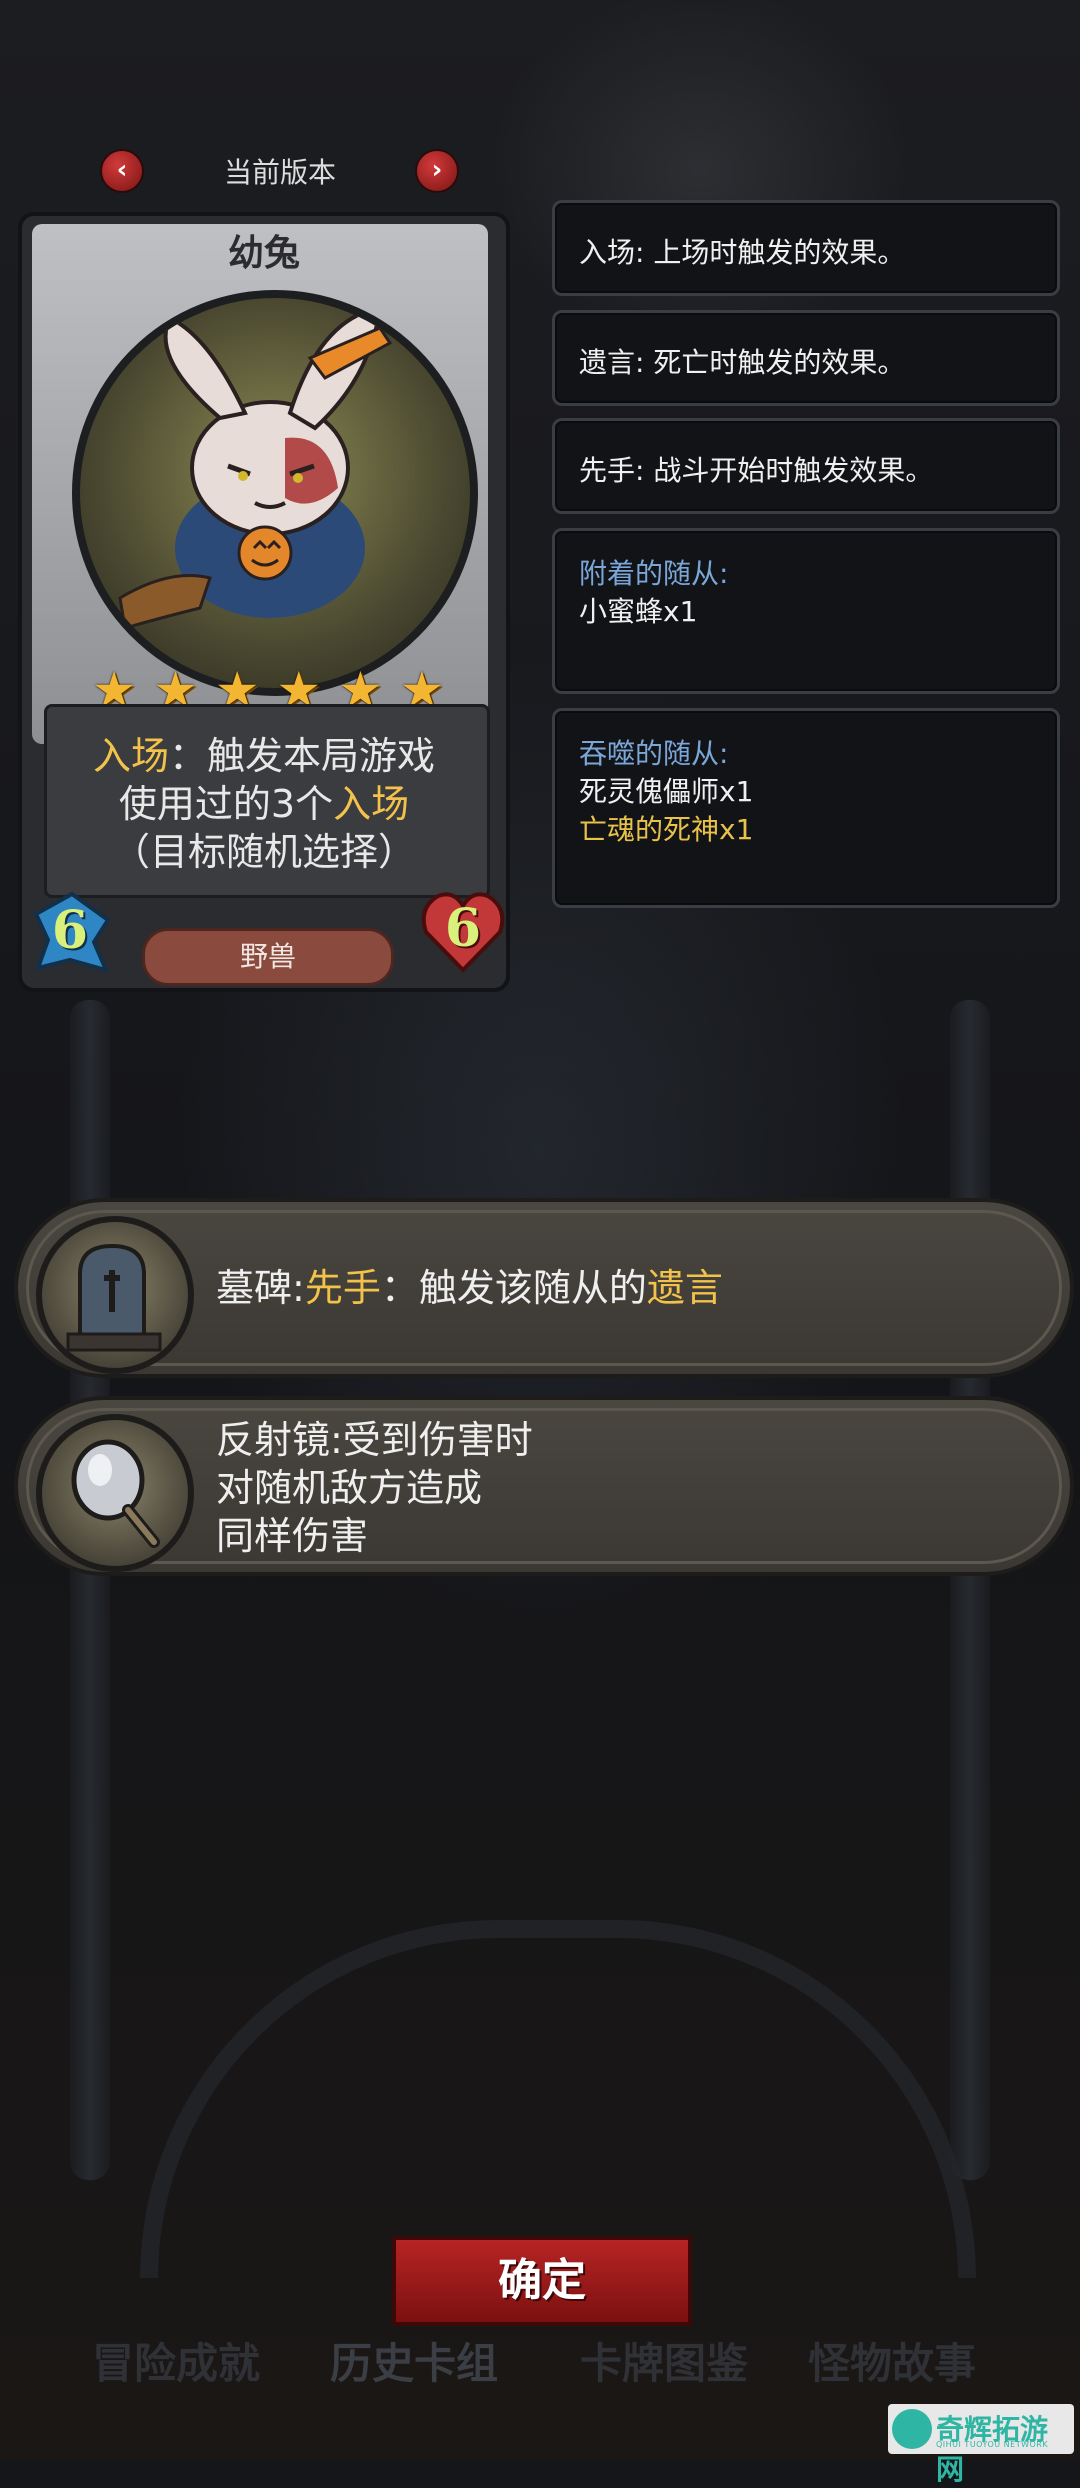 The width and height of the screenshot is (1080, 2488). What do you see at coordinates (255, 467) in the screenshot?
I see `bunny-illustration` at bounding box center [255, 467].